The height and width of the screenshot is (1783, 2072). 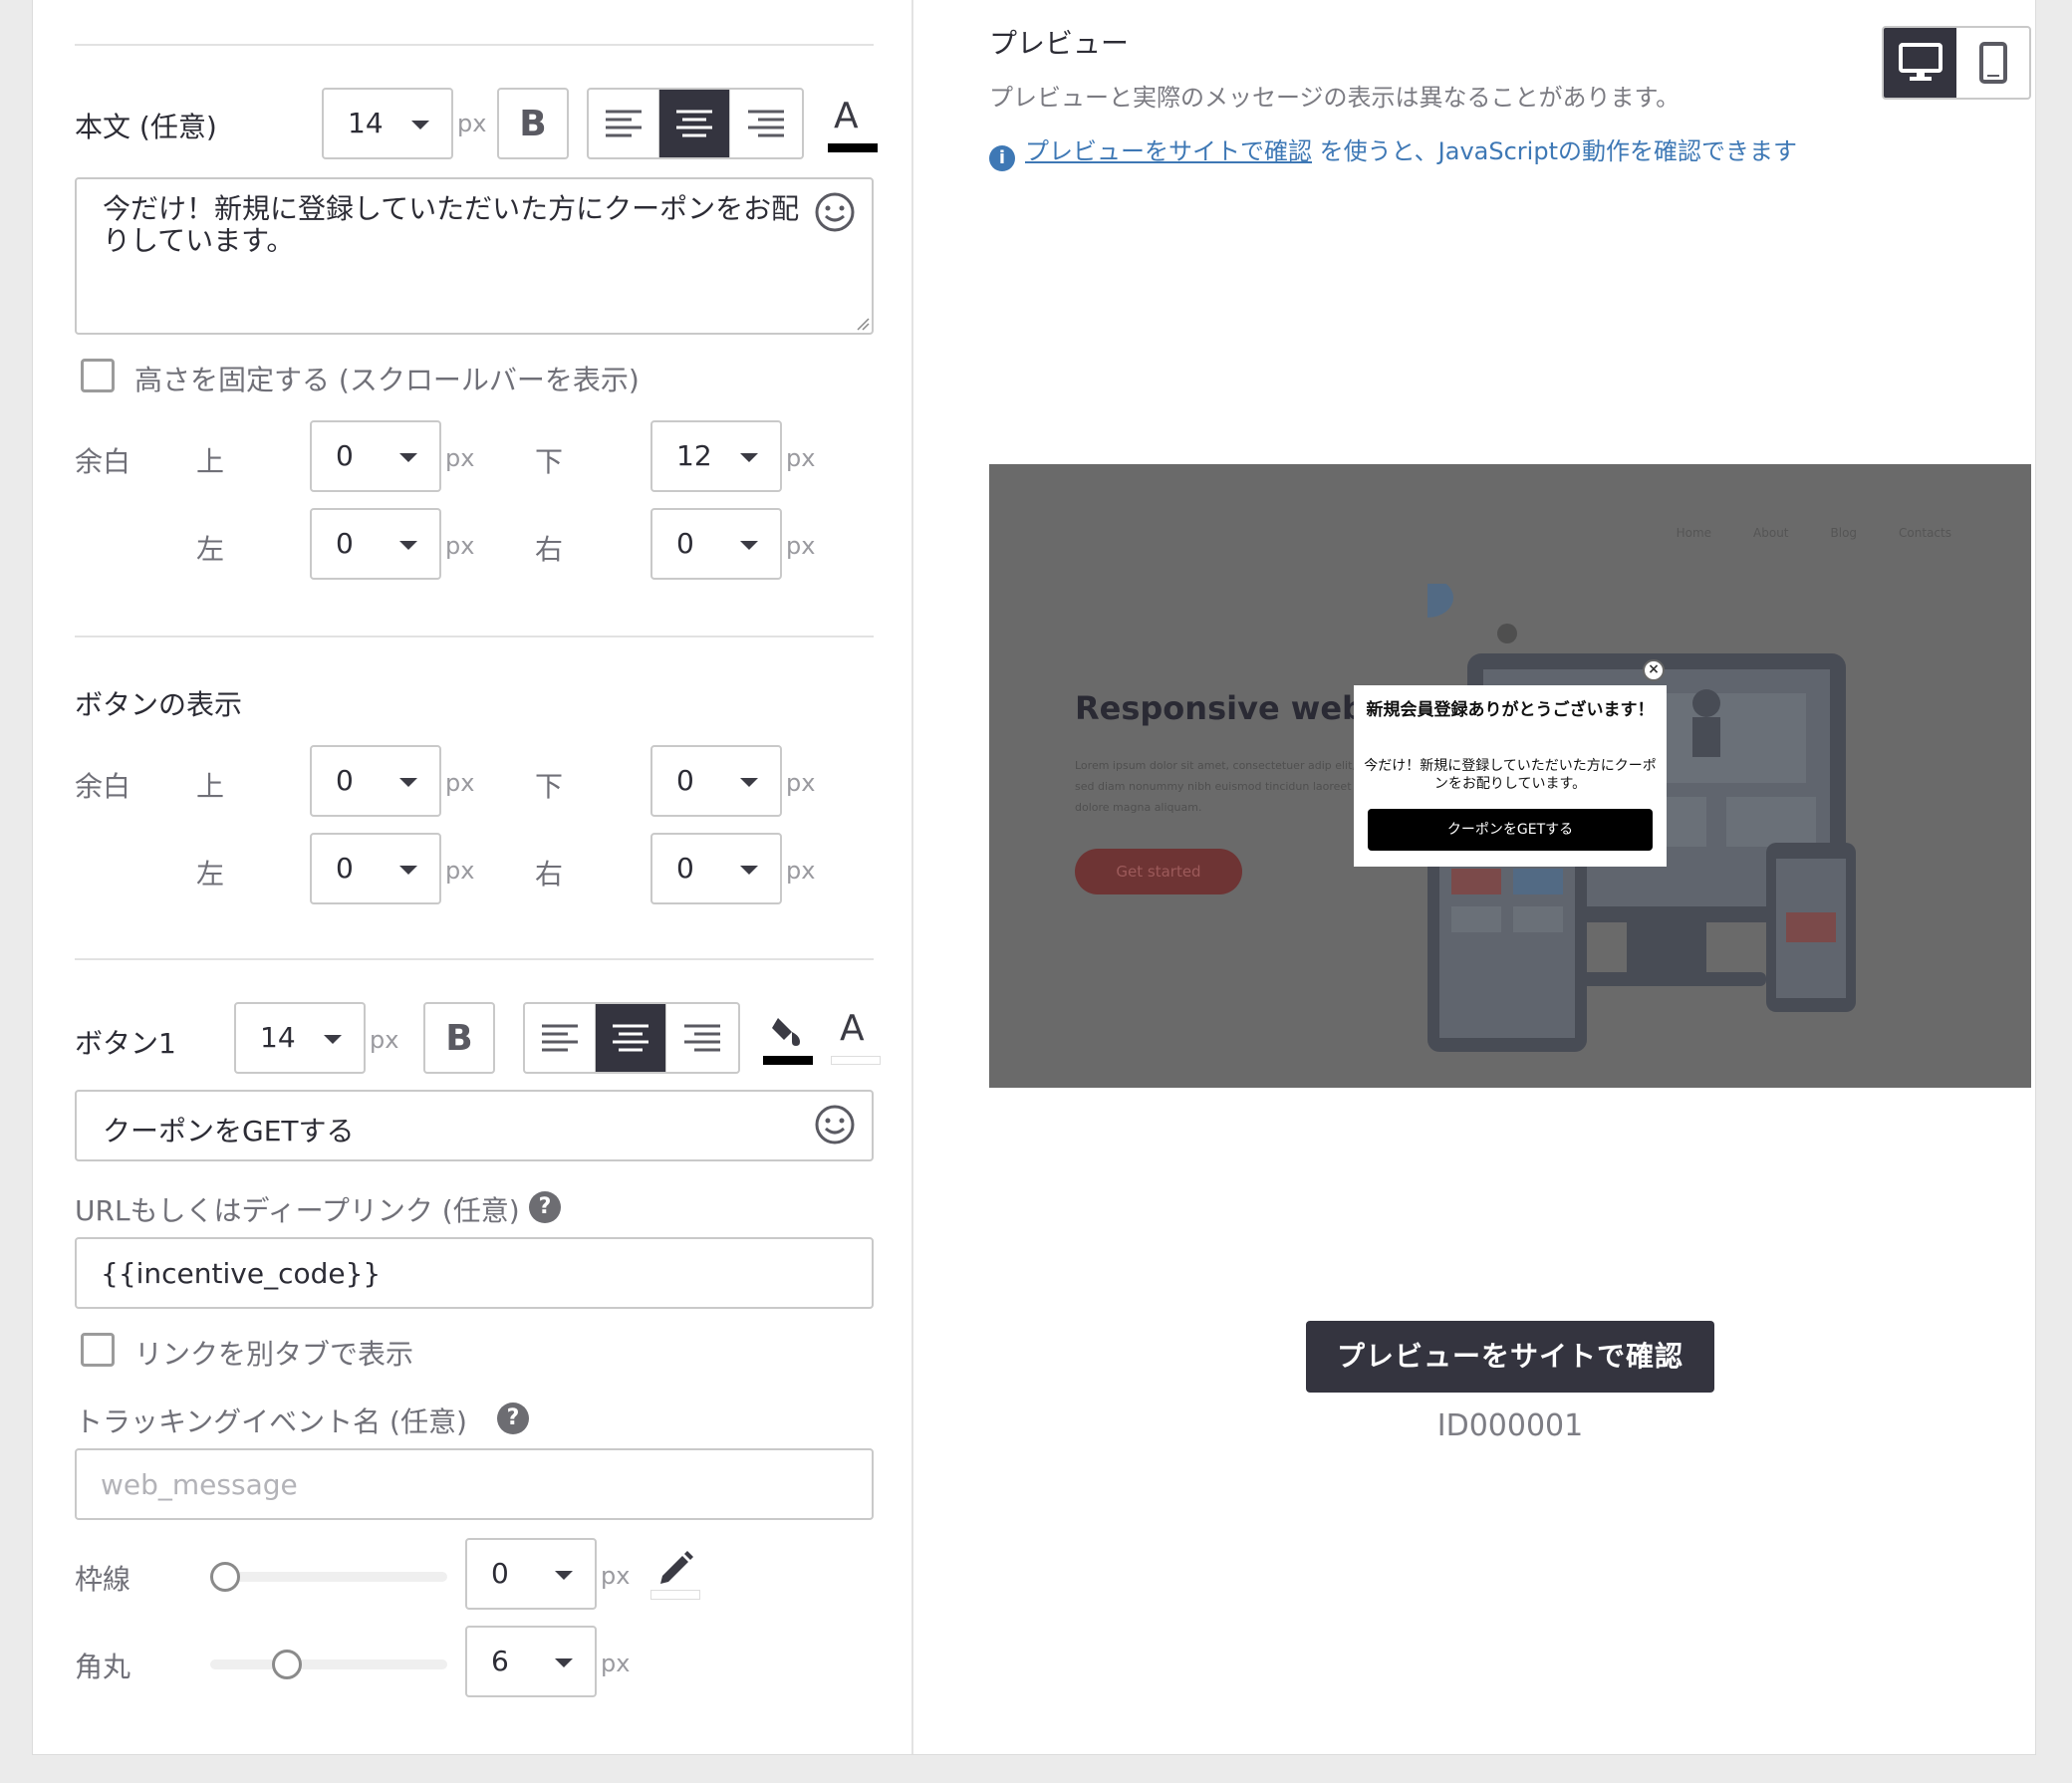 I want to click on border-color-button, so click(x=675, y=1576).